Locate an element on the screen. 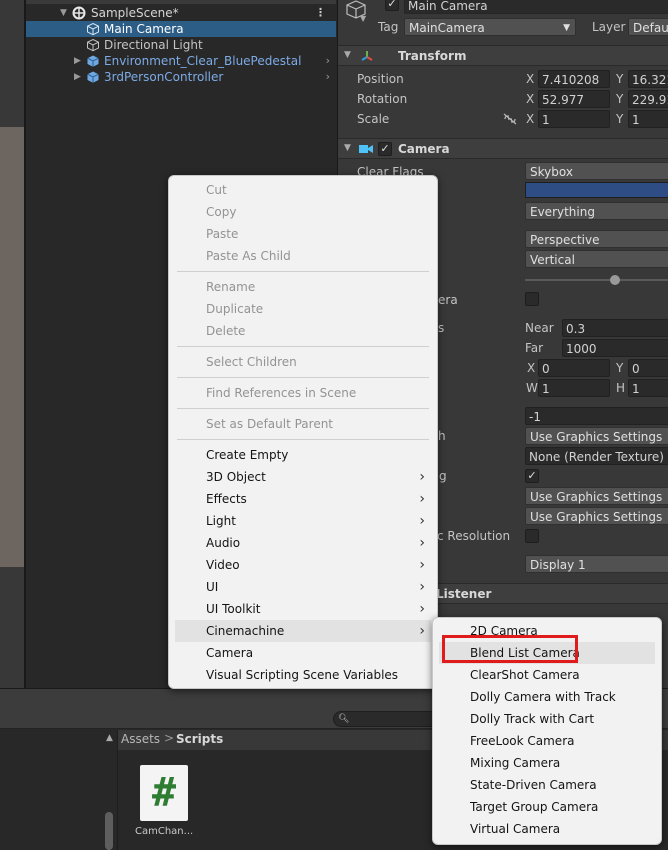 The image size is (668, 850). project-tree-scrollbar is located at coordinates (109, 831).